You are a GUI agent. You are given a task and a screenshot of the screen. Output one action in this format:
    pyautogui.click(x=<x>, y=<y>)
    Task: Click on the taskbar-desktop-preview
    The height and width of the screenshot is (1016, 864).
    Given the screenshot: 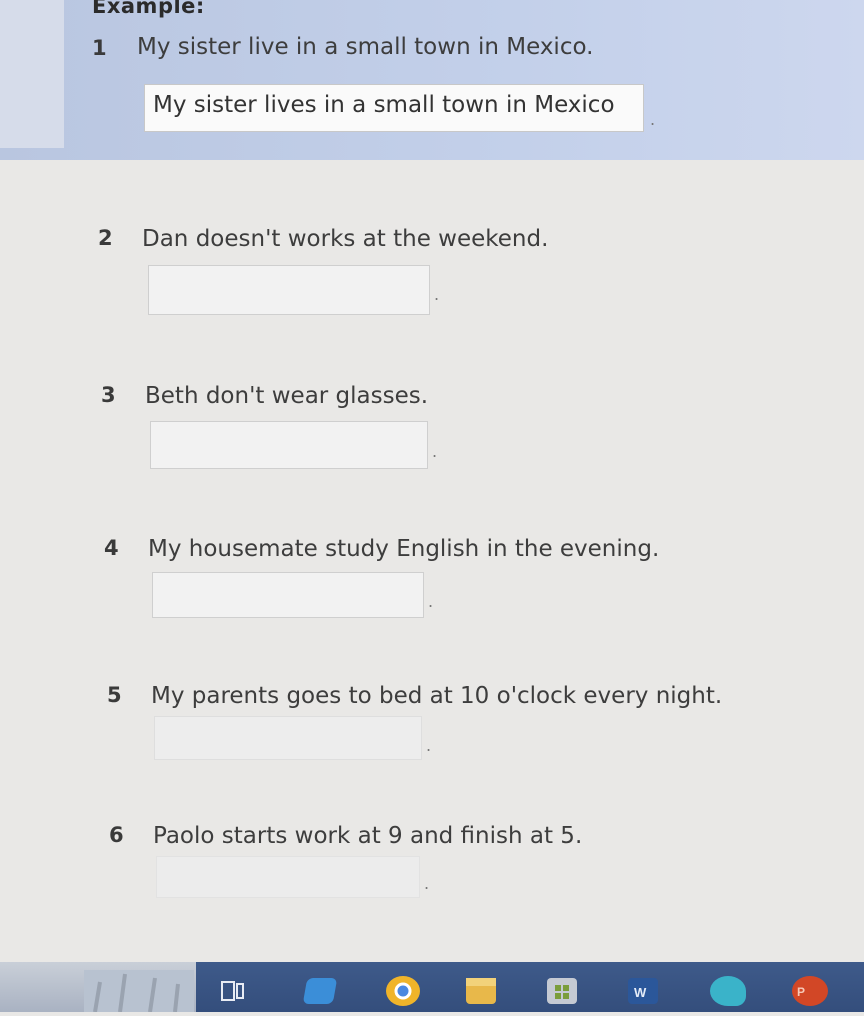 What is the action you would take?
    pyautogui.click(x=98, y=987)
    